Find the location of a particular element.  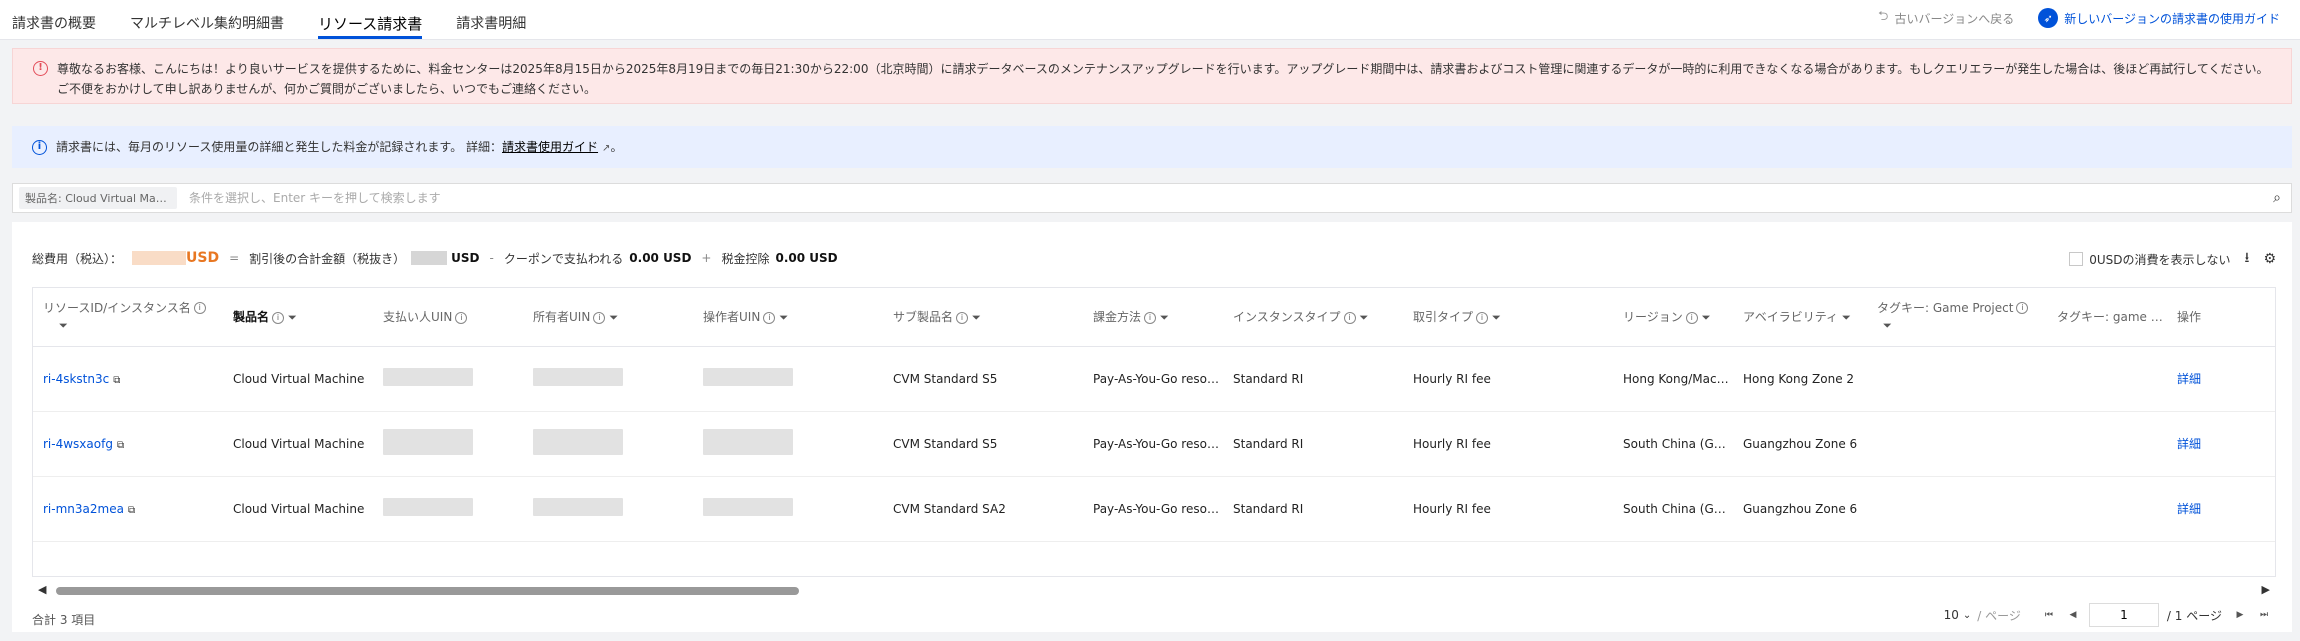

total-pages-label: / 1 ページ is located at coordinates (2194, 615).